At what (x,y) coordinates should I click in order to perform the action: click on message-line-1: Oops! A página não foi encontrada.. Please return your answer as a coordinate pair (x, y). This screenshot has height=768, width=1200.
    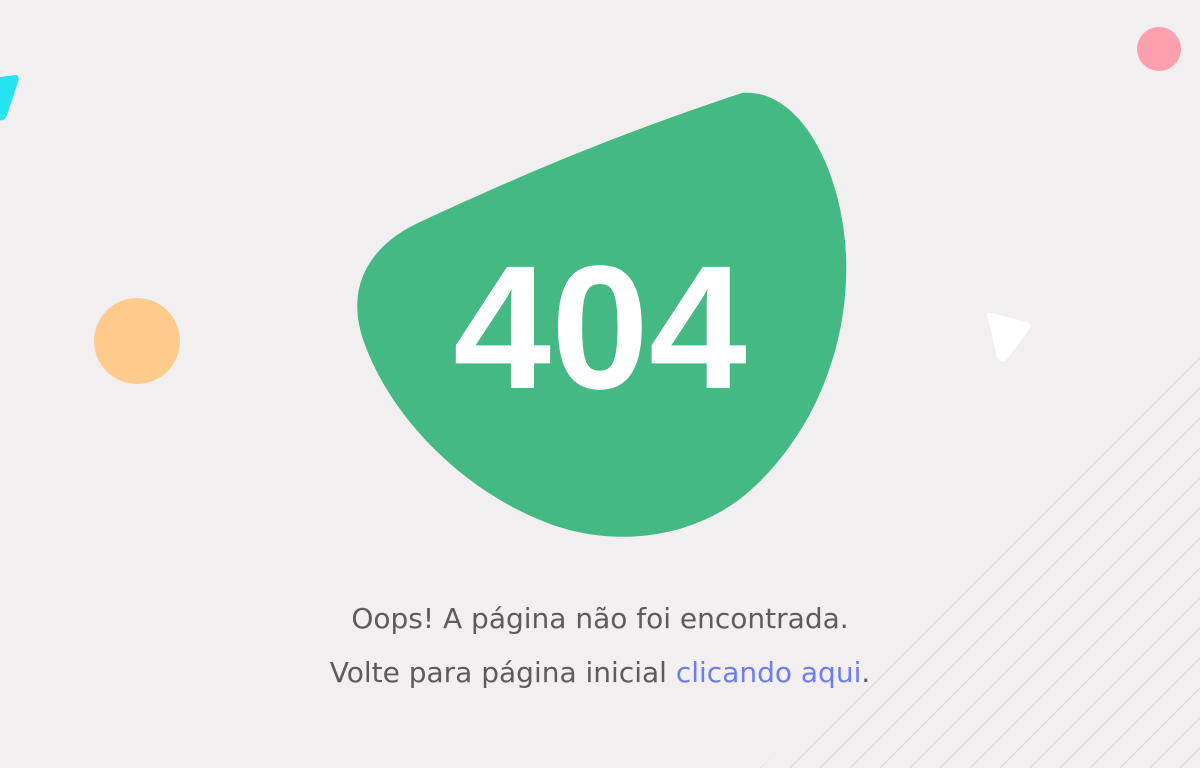
    Looking at the image, I should click on (600, 618).